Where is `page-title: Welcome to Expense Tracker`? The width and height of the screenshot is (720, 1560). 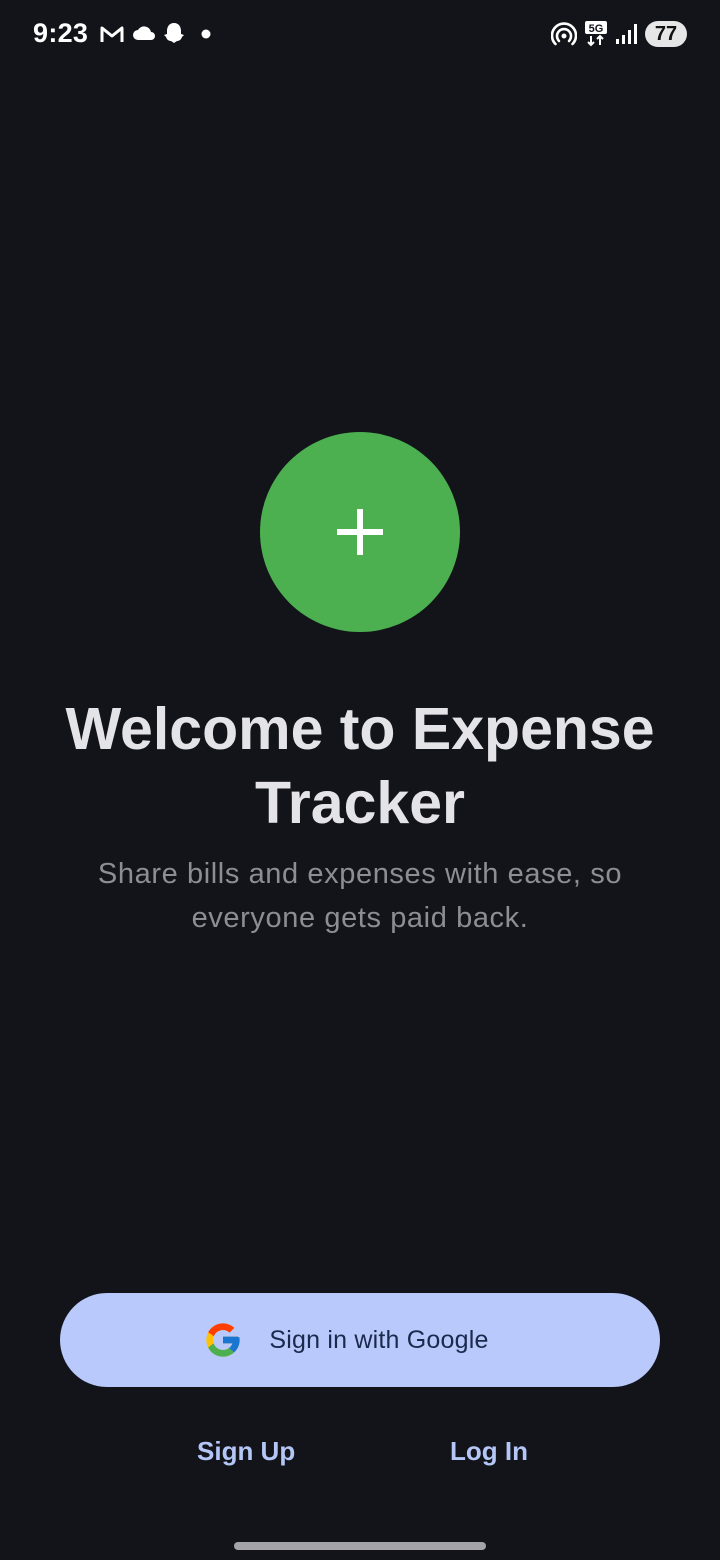
page-title: Welcome to Expense Tracker is located at coordinates (360, 766).